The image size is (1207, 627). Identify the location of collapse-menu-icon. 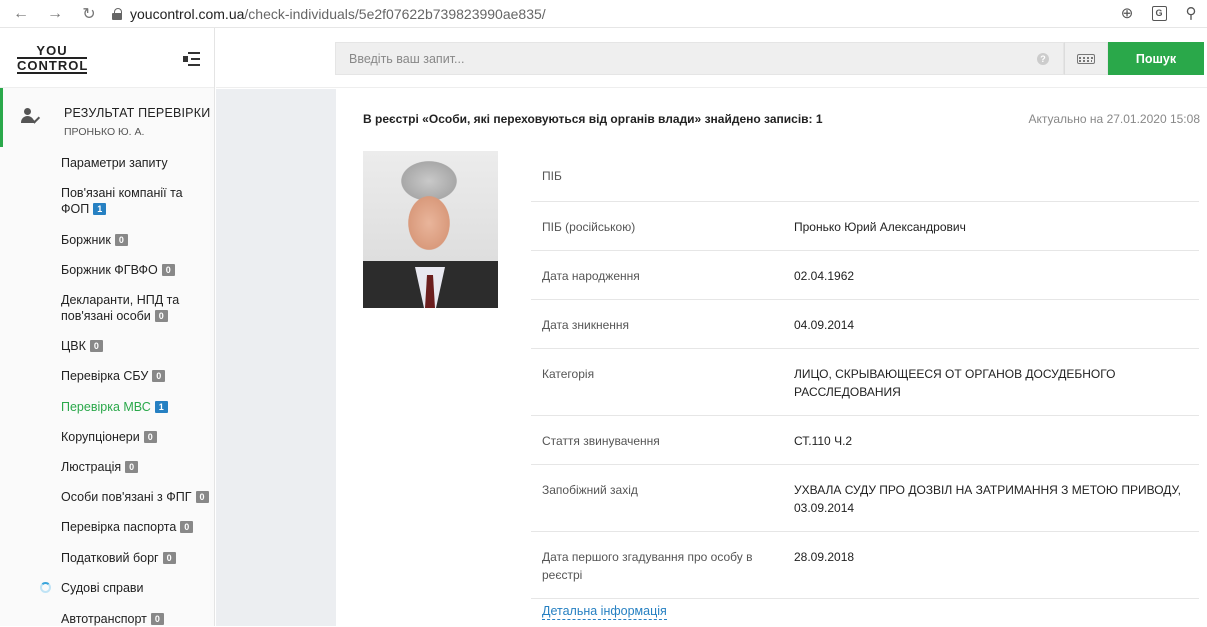
(192, 59).